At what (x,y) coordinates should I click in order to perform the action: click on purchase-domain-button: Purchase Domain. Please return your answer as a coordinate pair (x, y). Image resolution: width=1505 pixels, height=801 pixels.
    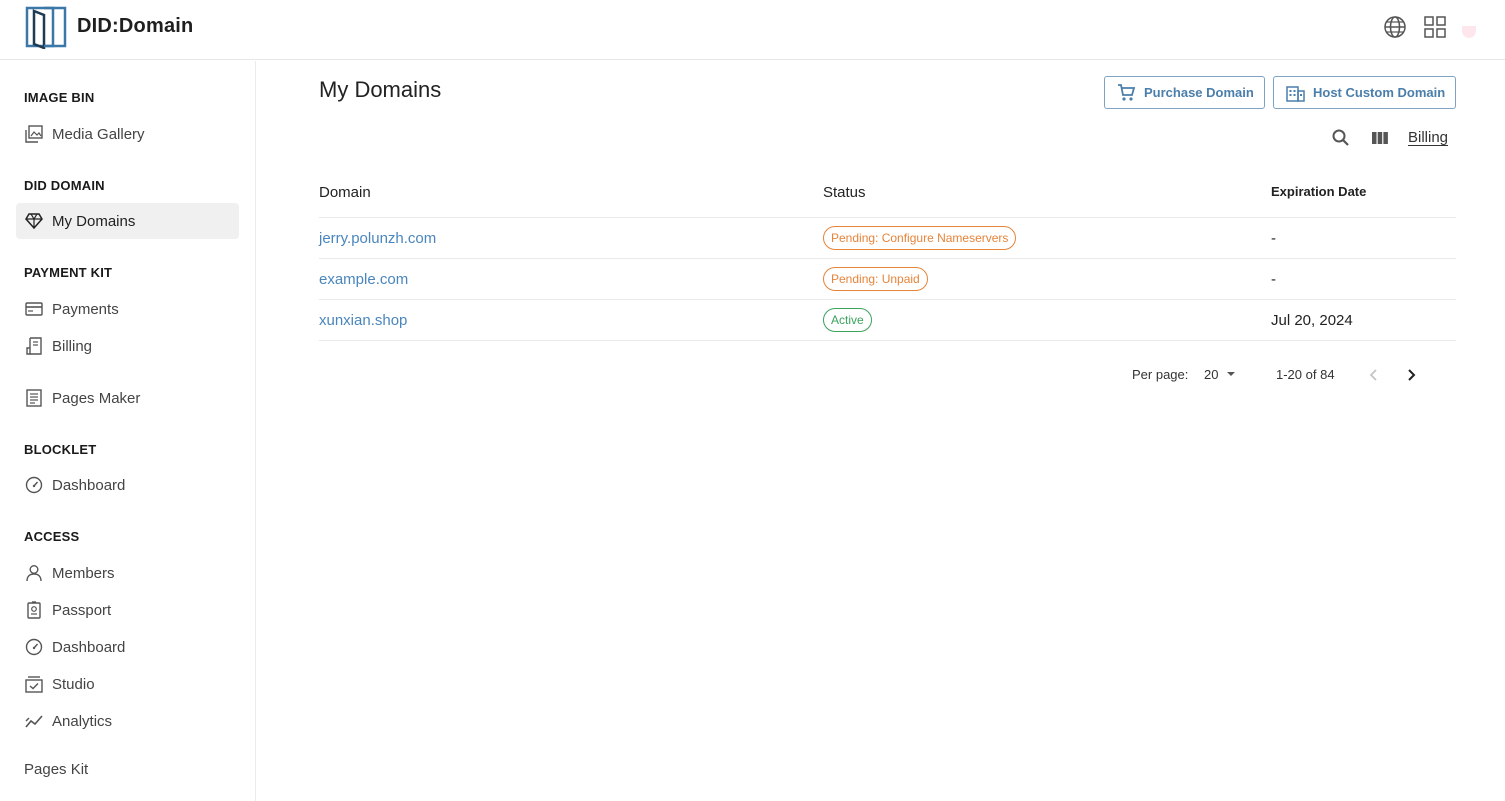
    Looking at the image, I should click on (1184, 92).